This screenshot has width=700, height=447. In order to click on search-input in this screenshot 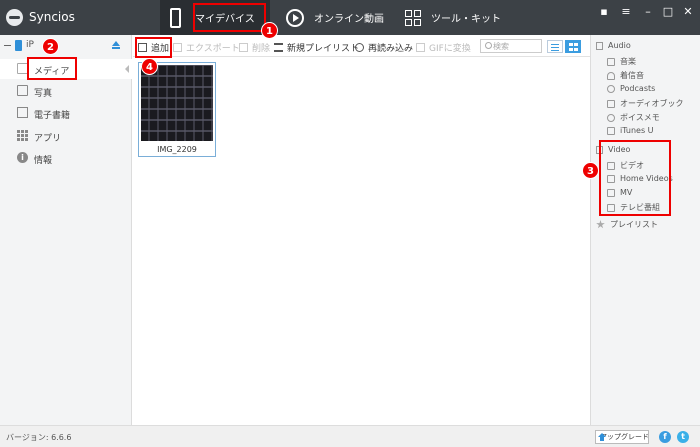, I will do `click(517, 46)`.